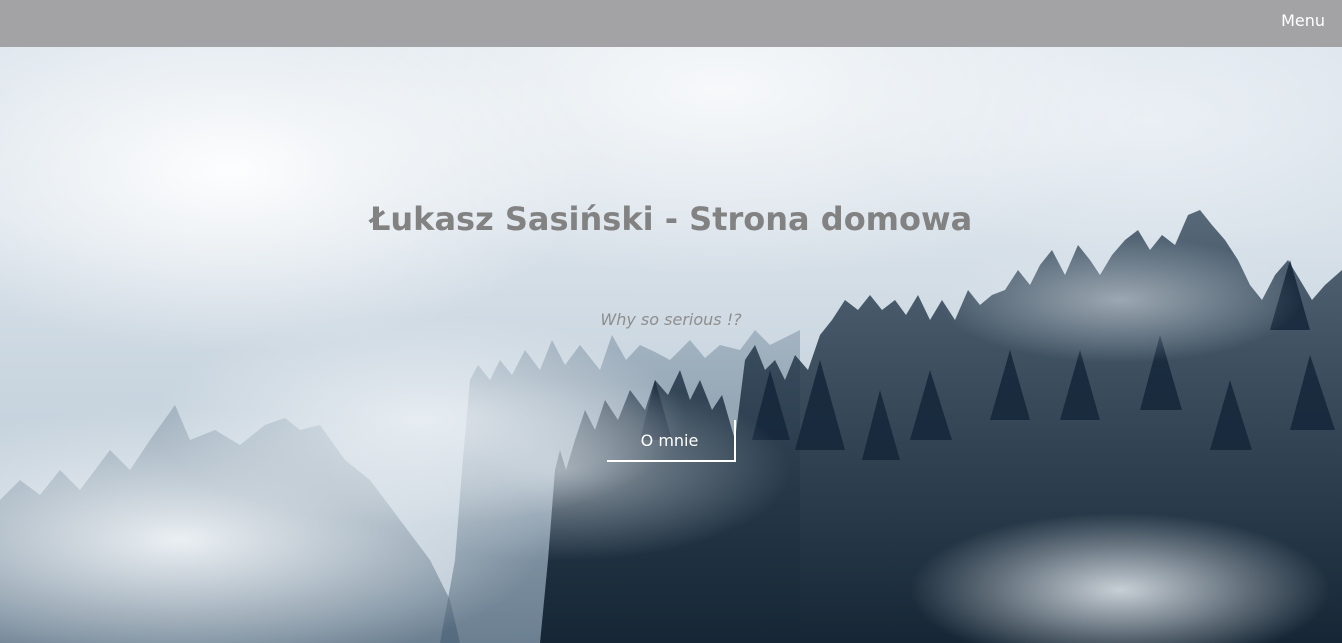 The height and width of the screenshot is (643, 1342). I want to click on about-me-button: O mnie, so click(671, 441).